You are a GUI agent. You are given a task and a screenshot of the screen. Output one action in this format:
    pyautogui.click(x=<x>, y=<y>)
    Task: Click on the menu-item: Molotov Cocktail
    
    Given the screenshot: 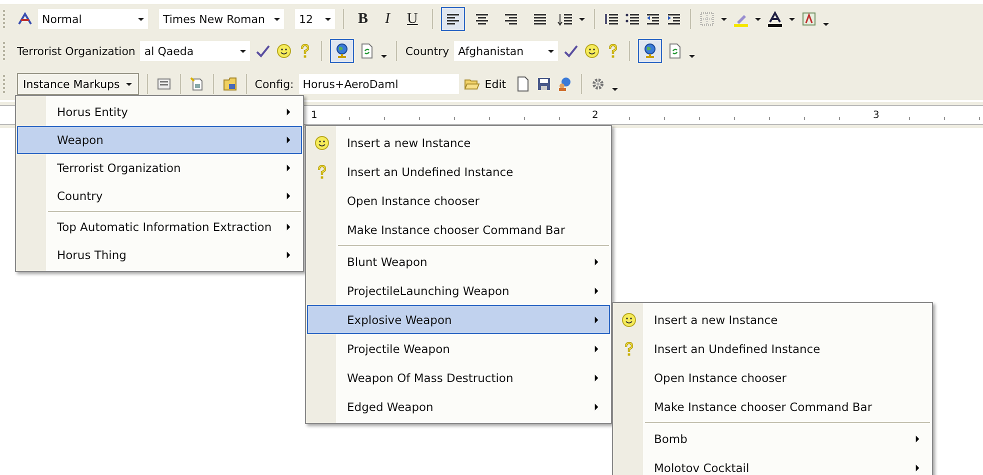 What is the action you would take?
    pyautogui.click(x=772, y=464)
    